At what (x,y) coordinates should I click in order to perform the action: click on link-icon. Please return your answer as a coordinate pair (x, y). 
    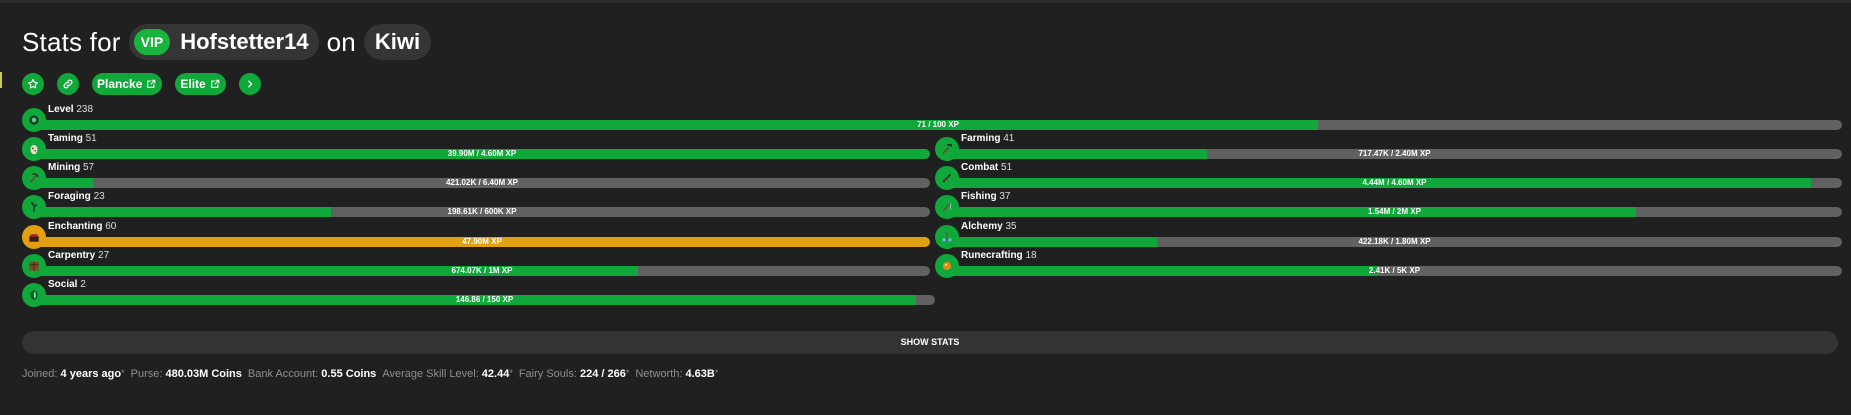
    Looking at the image, I should click on (68, 84).